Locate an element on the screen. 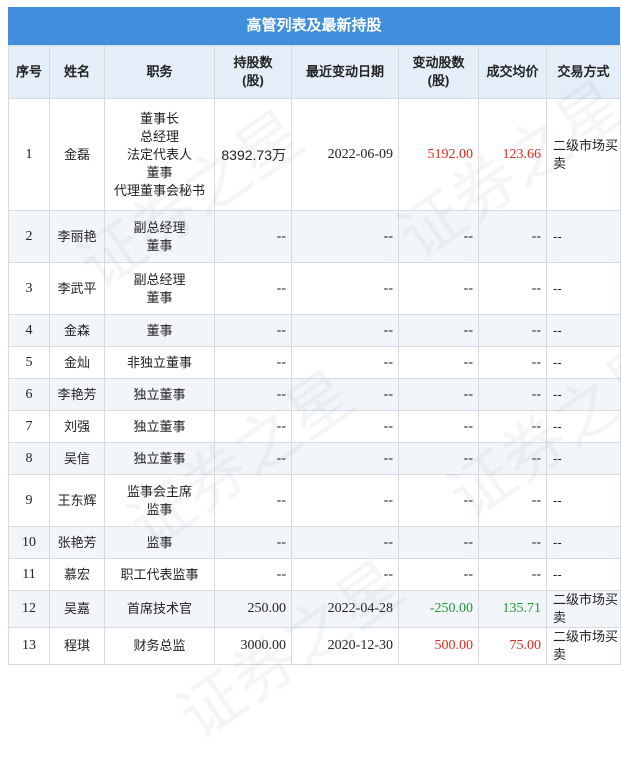 This screenshot has height=757, width=621. cell-index: 8 is located at coordinates (29, 458).